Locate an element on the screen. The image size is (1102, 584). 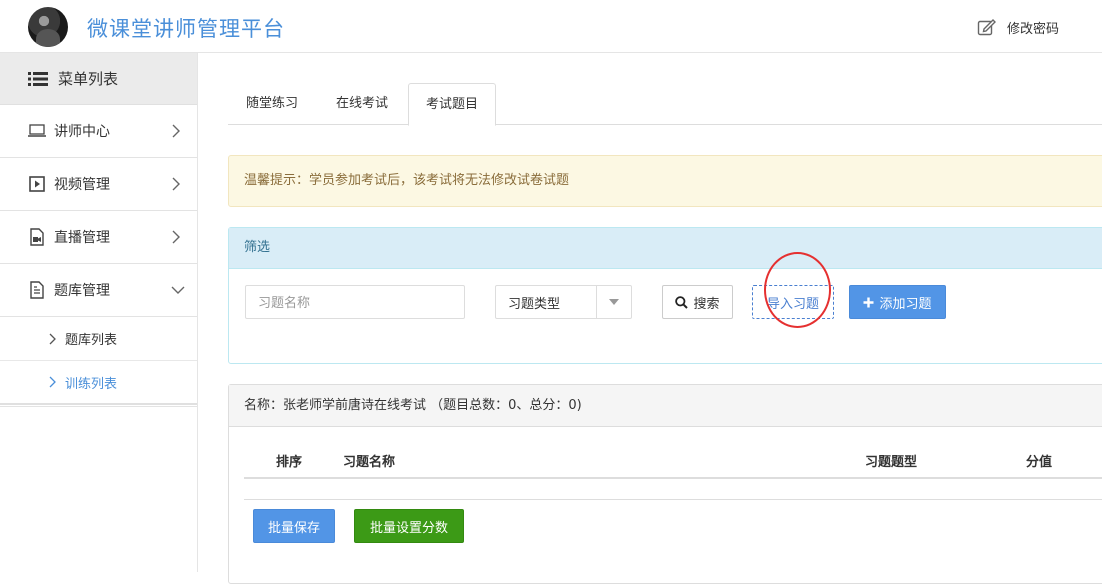
edit-icon is located at coordinates (986, 27).